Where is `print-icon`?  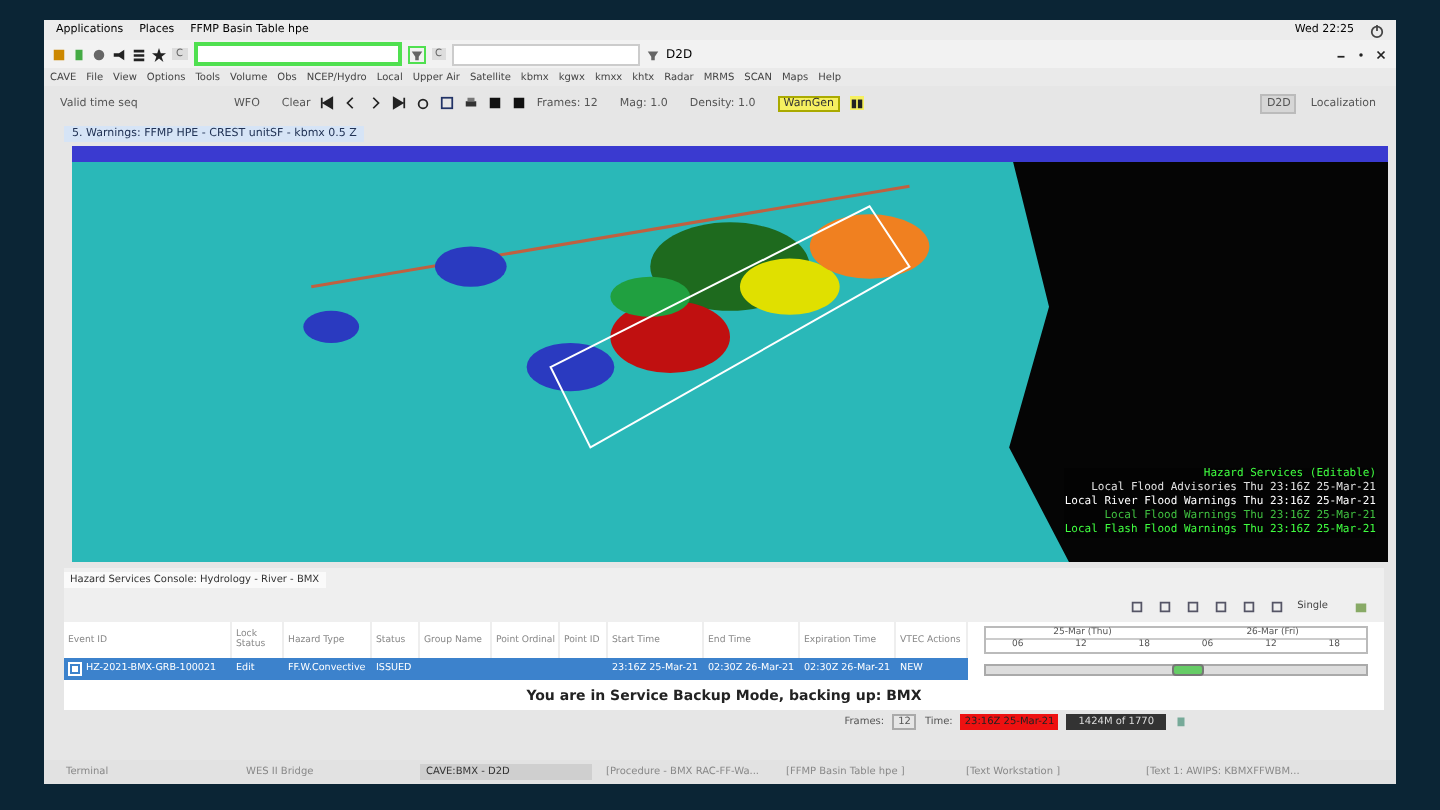 print-icon is located at coordinates (471, 103).